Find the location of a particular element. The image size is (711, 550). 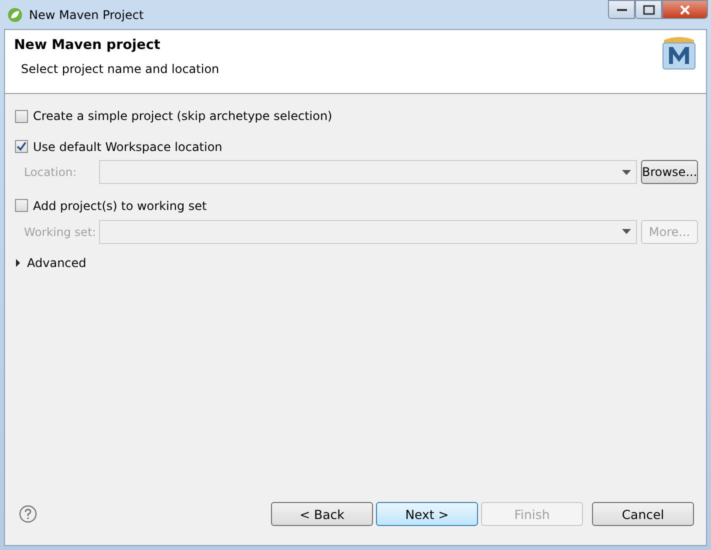

close-icon is located at coordinates (685, 10).